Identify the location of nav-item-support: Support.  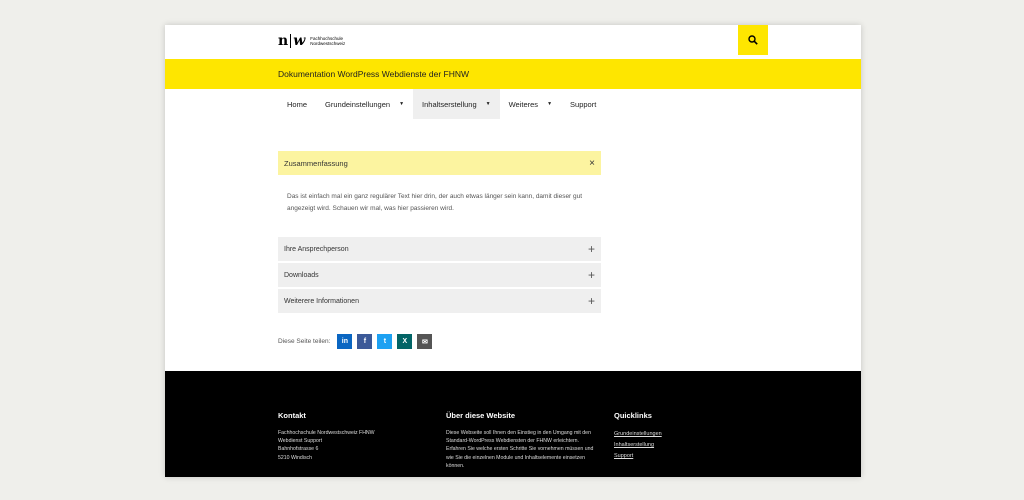
(583, 104).